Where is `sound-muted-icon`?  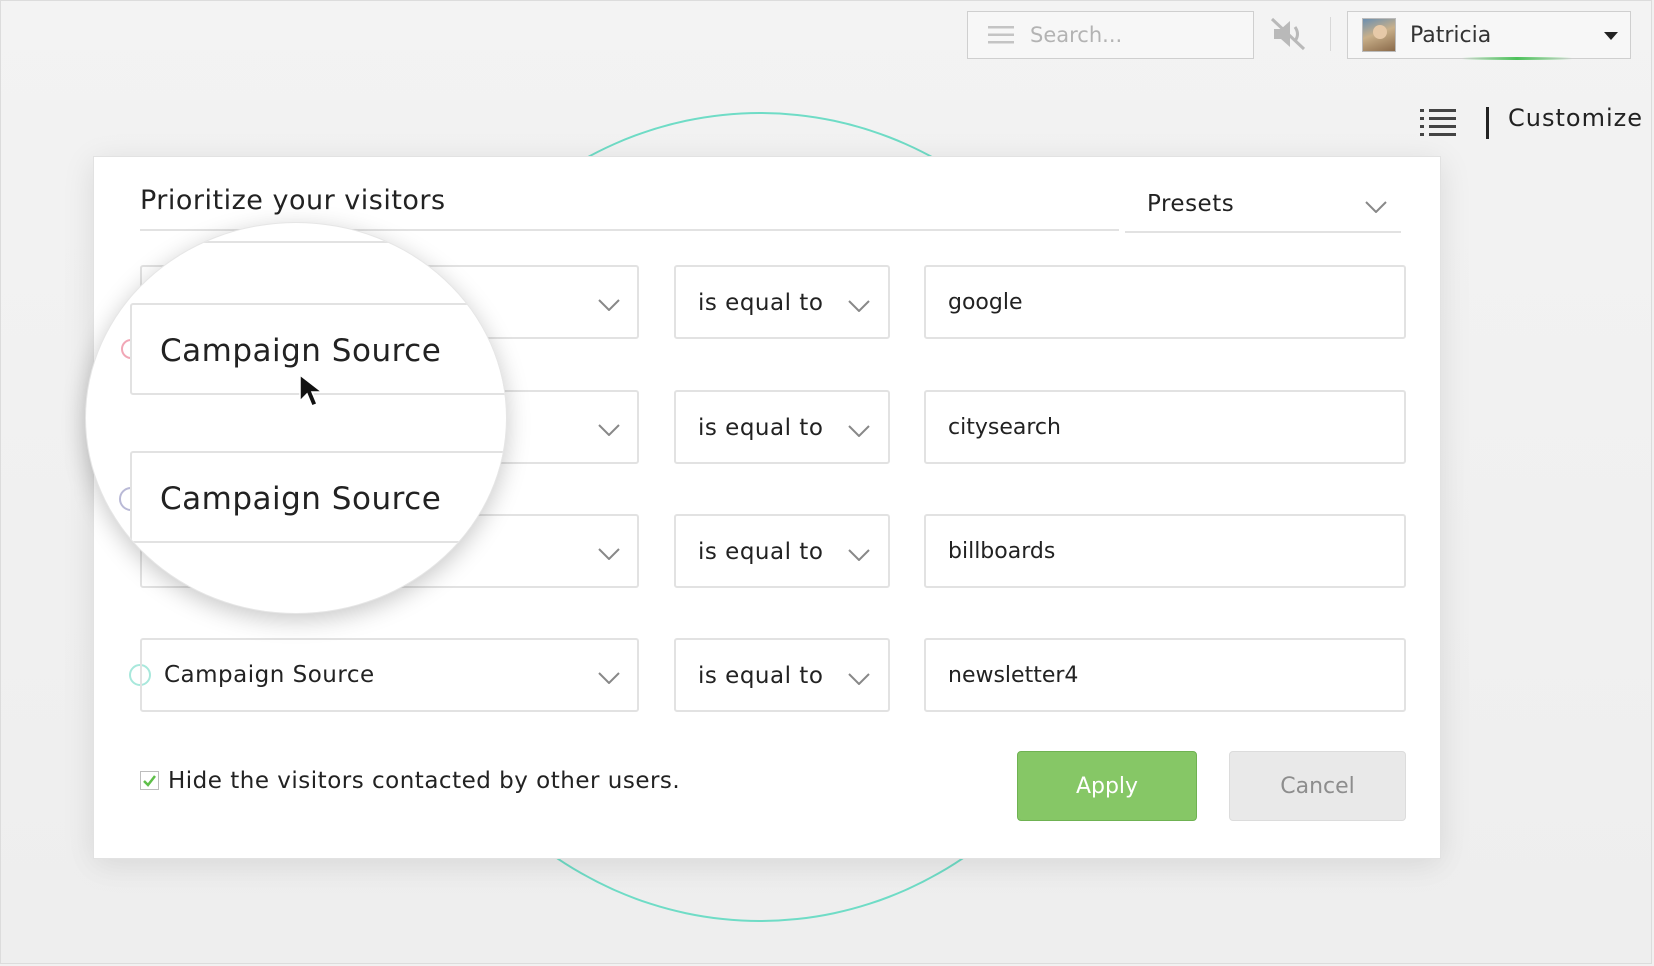 sound-muted-icon is located at coordinates (1288, 34).